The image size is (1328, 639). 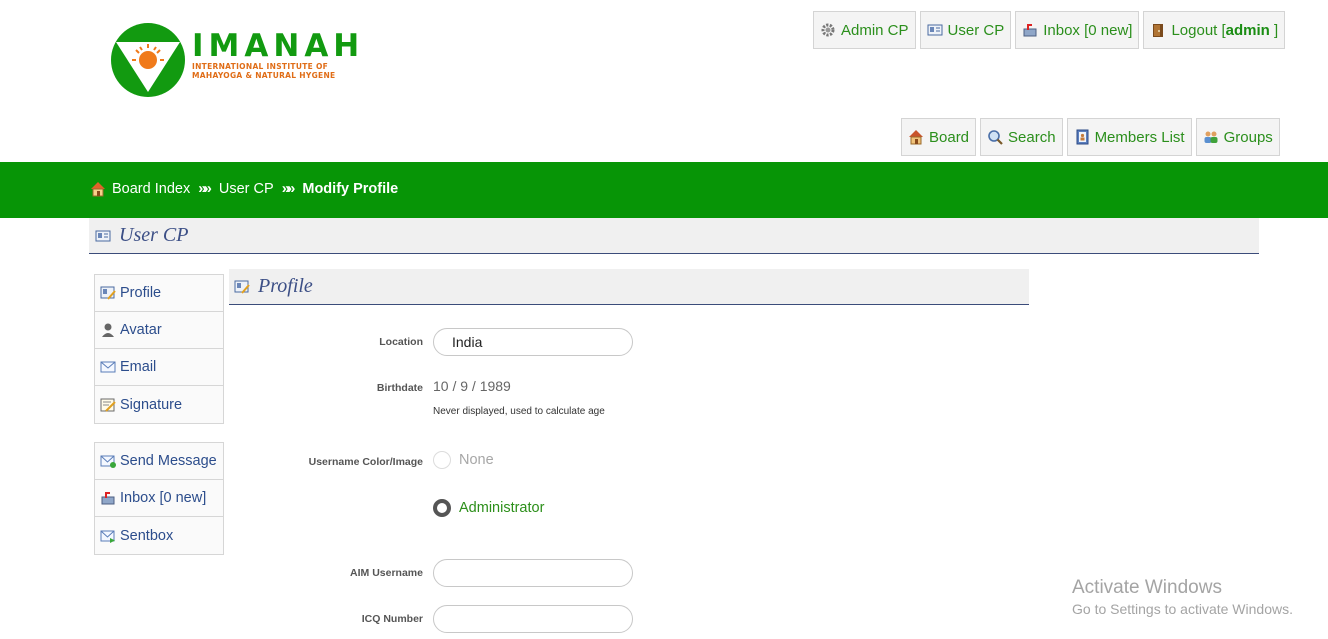 I want to click on profile-panel-header: Profile, so click(x=629, y=287).